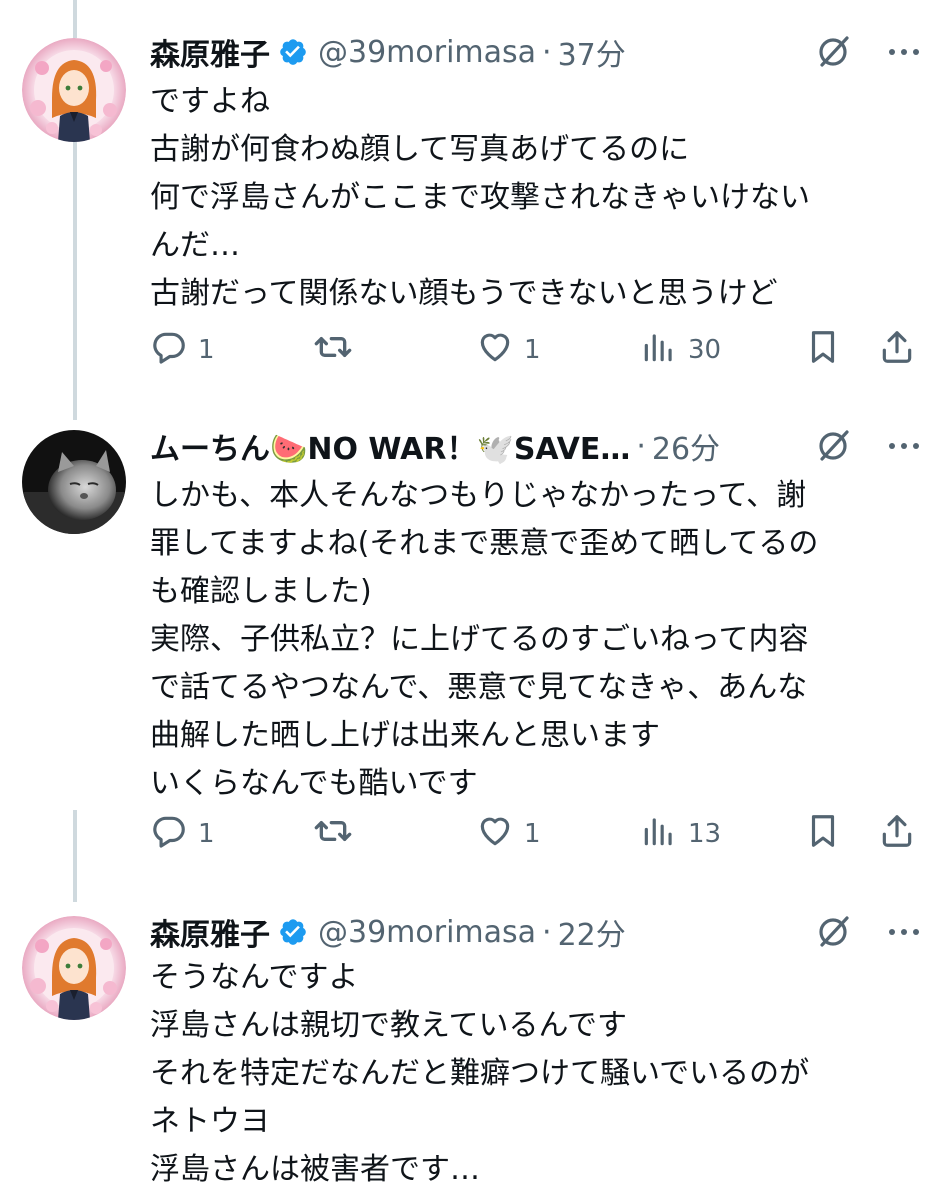 The width and height of the screenshot is (944, 1199). I want to click on tweet-text-line: そうなんですよ, so click(254, 977).